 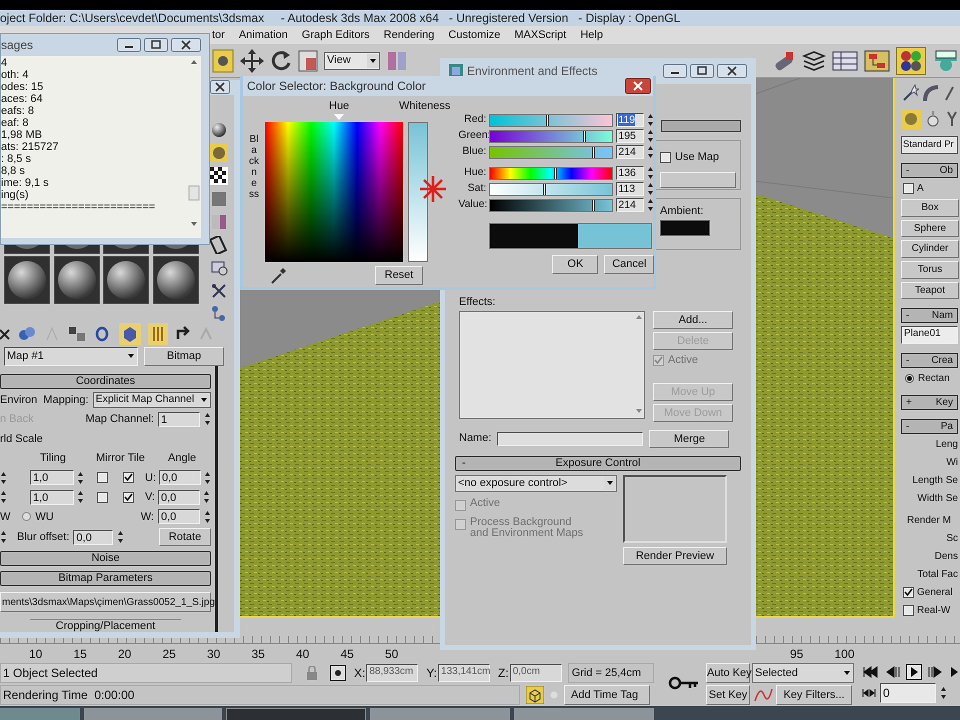 I want to click on exposure-dropdown: <no exposure control>, so click(x=536, y=483).